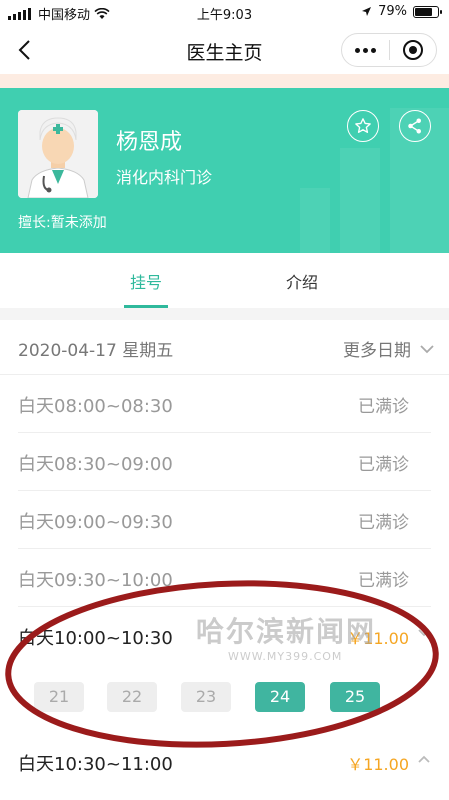 This screenshot has height=800, width=449. Describe the element at coordinates (224, 519) in the screenshot. I see `time-slot: 白天09:00~09:30 已满诊` at that location.